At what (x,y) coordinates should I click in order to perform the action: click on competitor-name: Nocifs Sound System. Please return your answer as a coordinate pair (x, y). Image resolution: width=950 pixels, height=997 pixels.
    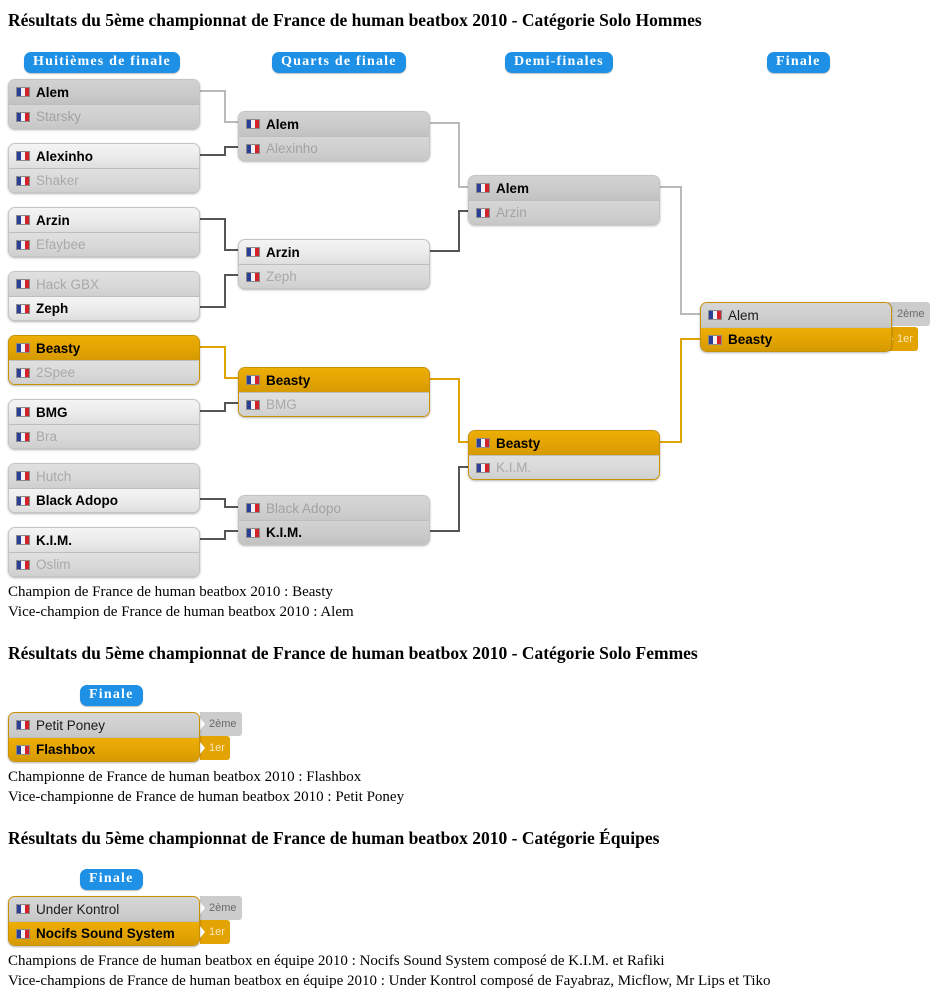
    Looking at the image, I should click on (105, 933).